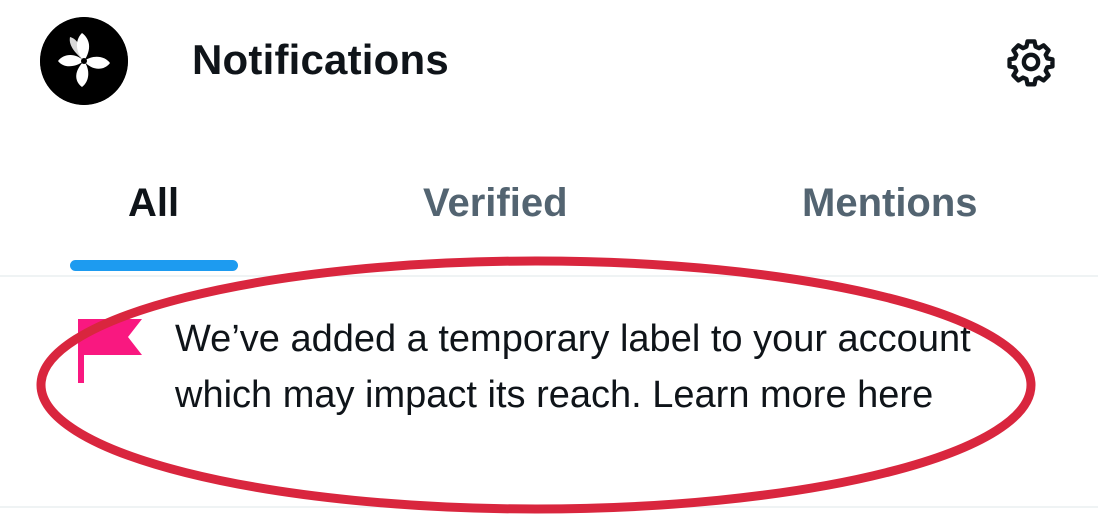 The height and width of the screenshot is (521, 1098). I want to click on settings-button, so click(1031, 62).